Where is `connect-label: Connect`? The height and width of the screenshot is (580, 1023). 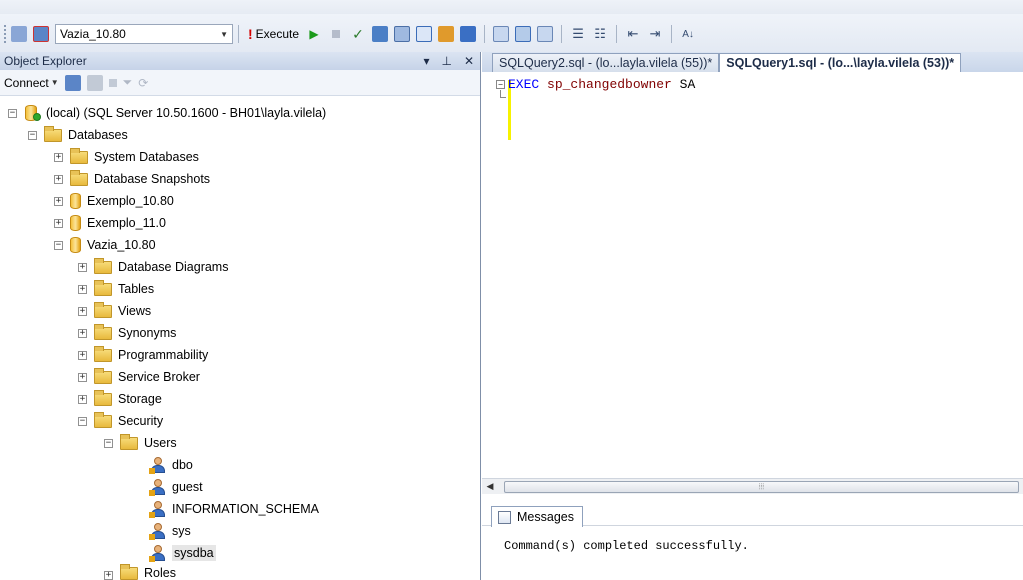
connect-label: Connect is located at coordinates (26, 82).